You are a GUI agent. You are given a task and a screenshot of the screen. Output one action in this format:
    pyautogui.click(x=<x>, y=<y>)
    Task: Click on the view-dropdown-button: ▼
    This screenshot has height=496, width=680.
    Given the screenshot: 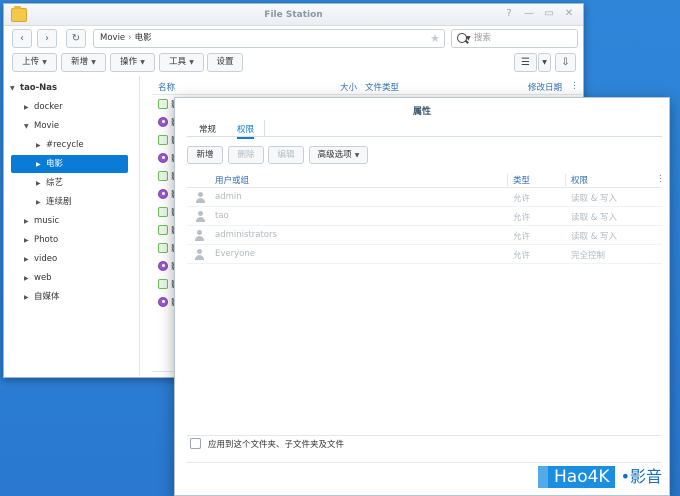 What is the action you would take?
    pyautogui.click(x=544, y=62)
    